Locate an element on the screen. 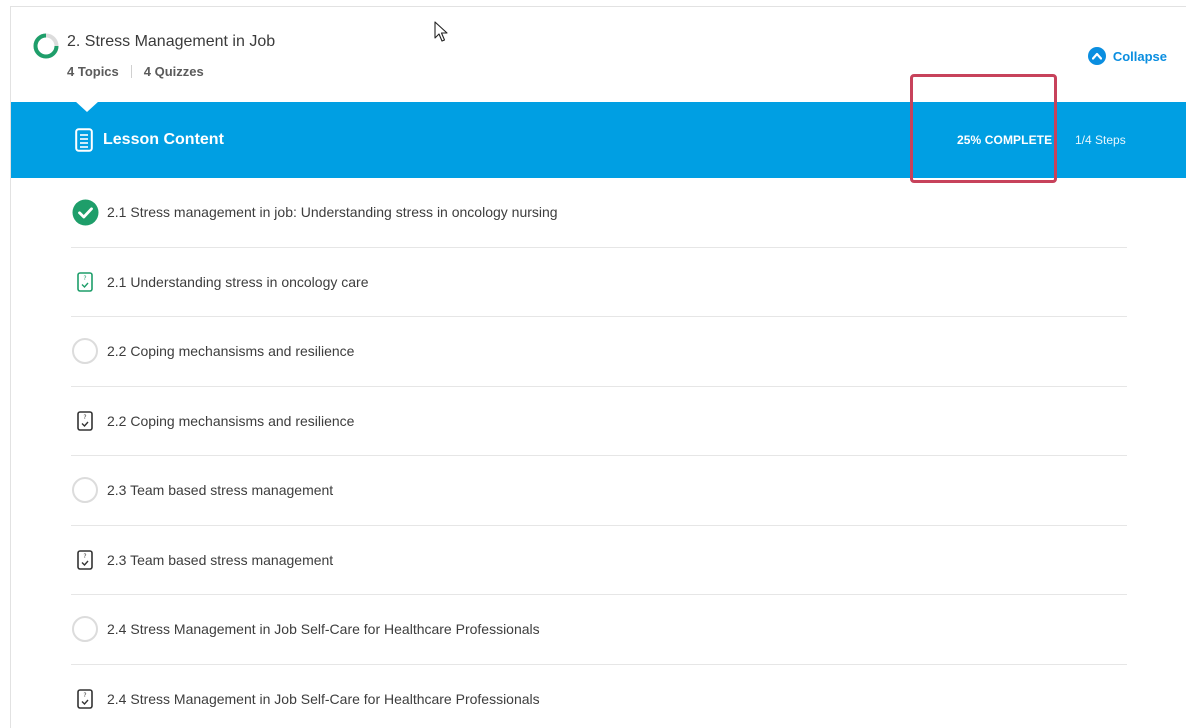 The image size is (1186, 728). lesson-title: 2. Stress Management in Job is located at coordinates (171, 42).